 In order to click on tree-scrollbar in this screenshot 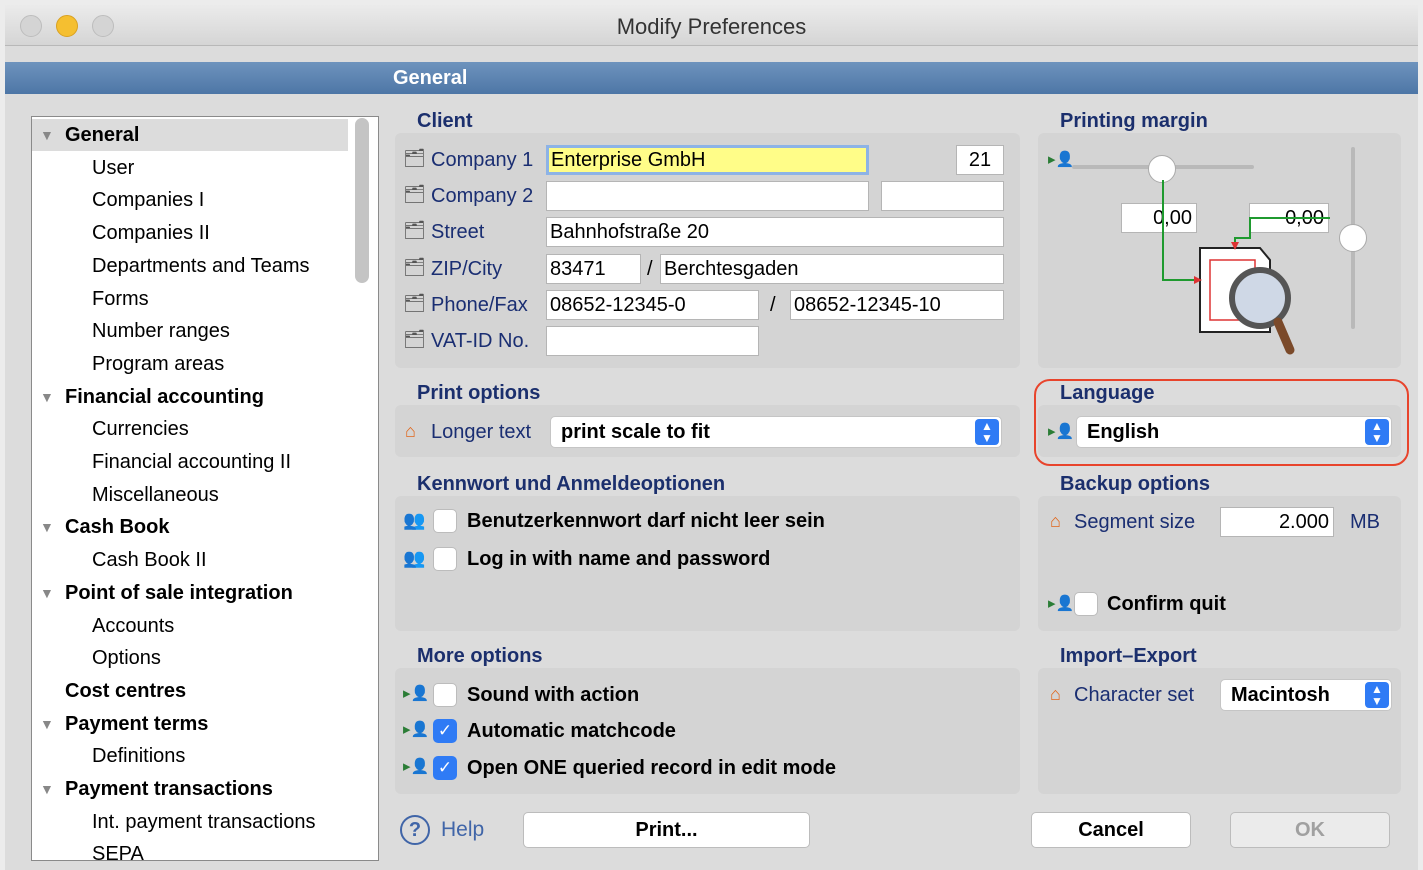, I will do `click(362, 200)`.